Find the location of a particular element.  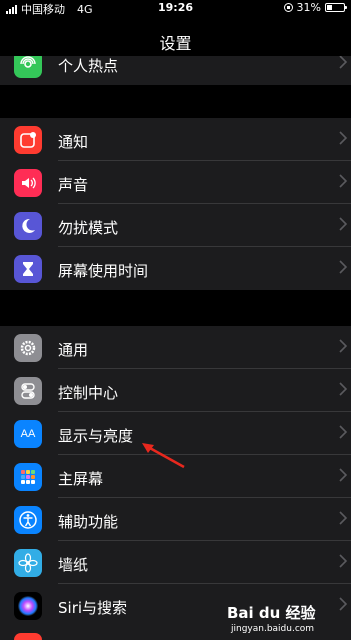

battery-icon is located at coordinates (336, 7).